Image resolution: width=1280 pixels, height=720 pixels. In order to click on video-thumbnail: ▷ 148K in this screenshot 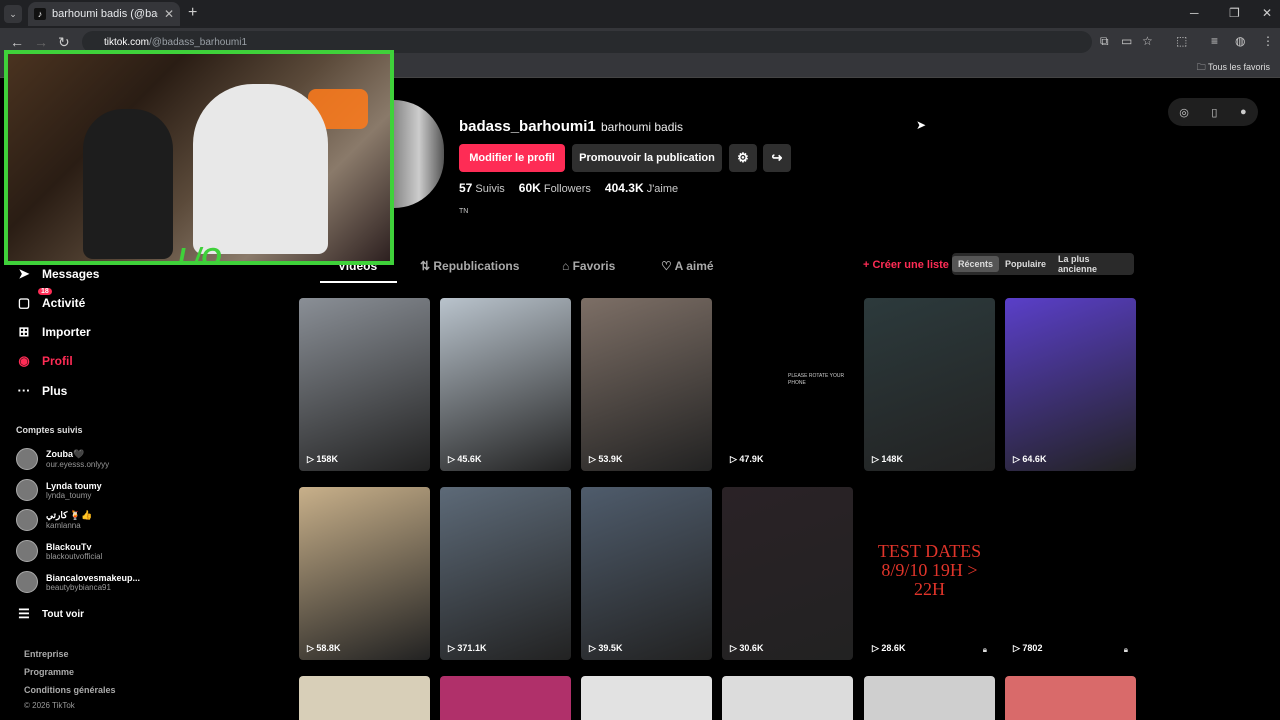, I will do `click(929, 384)`.